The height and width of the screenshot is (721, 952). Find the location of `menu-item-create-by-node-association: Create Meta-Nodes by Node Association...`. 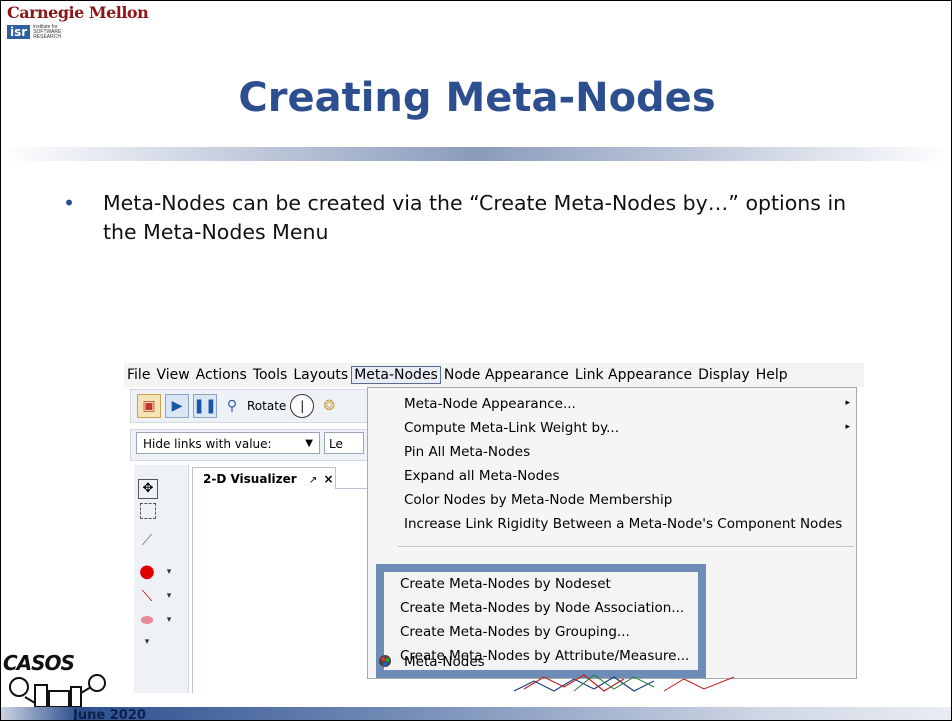

menu-item-create-by-node-association: Create Meta-Nodes by Node Association... is located at coordinates (542, 608).